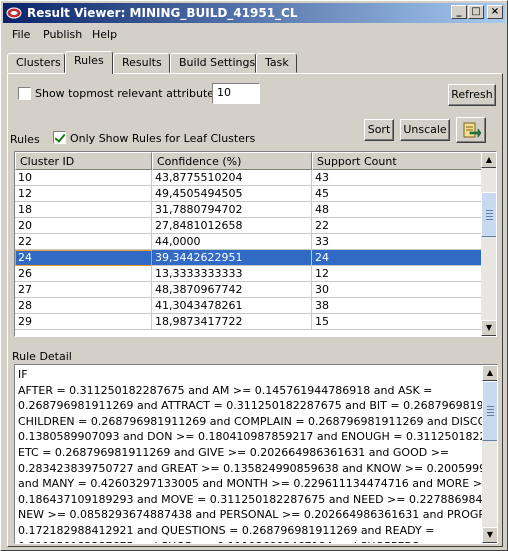  I want to click on minimize-button: _, so click(459, 12).